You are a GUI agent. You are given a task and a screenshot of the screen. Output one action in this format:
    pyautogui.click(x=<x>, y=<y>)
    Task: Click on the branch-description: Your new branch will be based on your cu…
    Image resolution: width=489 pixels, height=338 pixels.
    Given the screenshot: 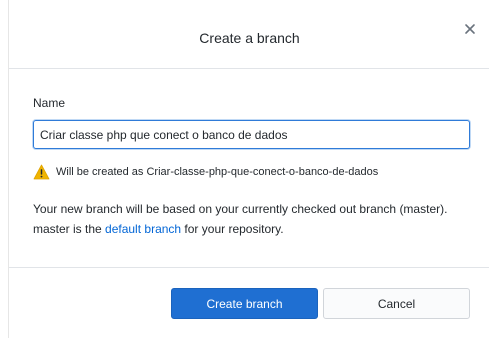 What is the action you would take?
    pyautogui.click(x=253, y=219)
    